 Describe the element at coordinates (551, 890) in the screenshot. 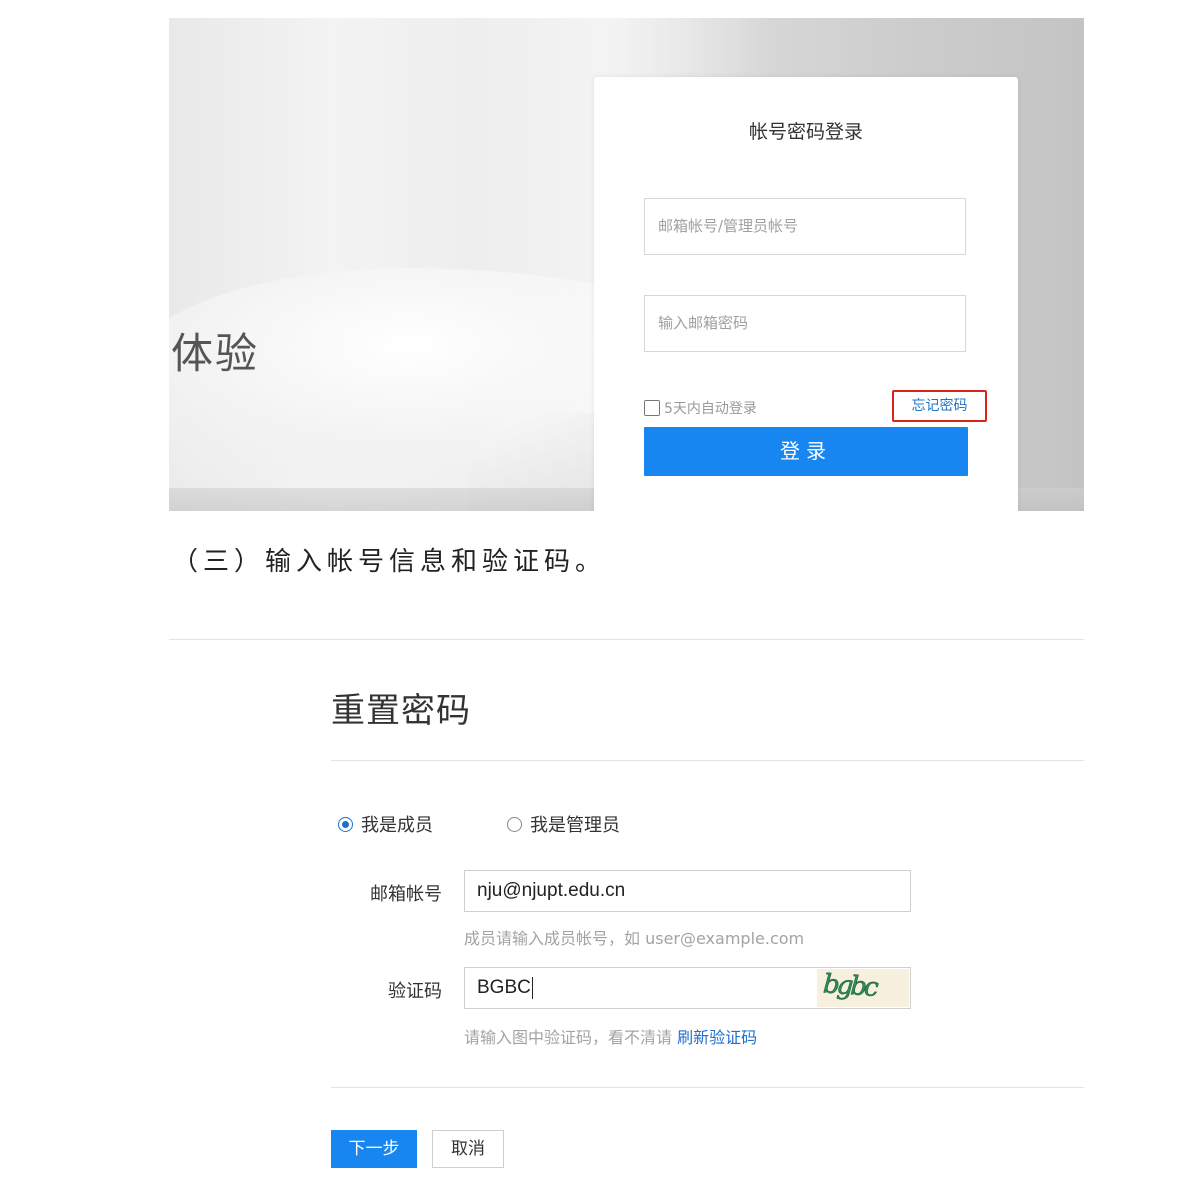

I see `email-field-value: nju@njupt.edu.cn` at that location.